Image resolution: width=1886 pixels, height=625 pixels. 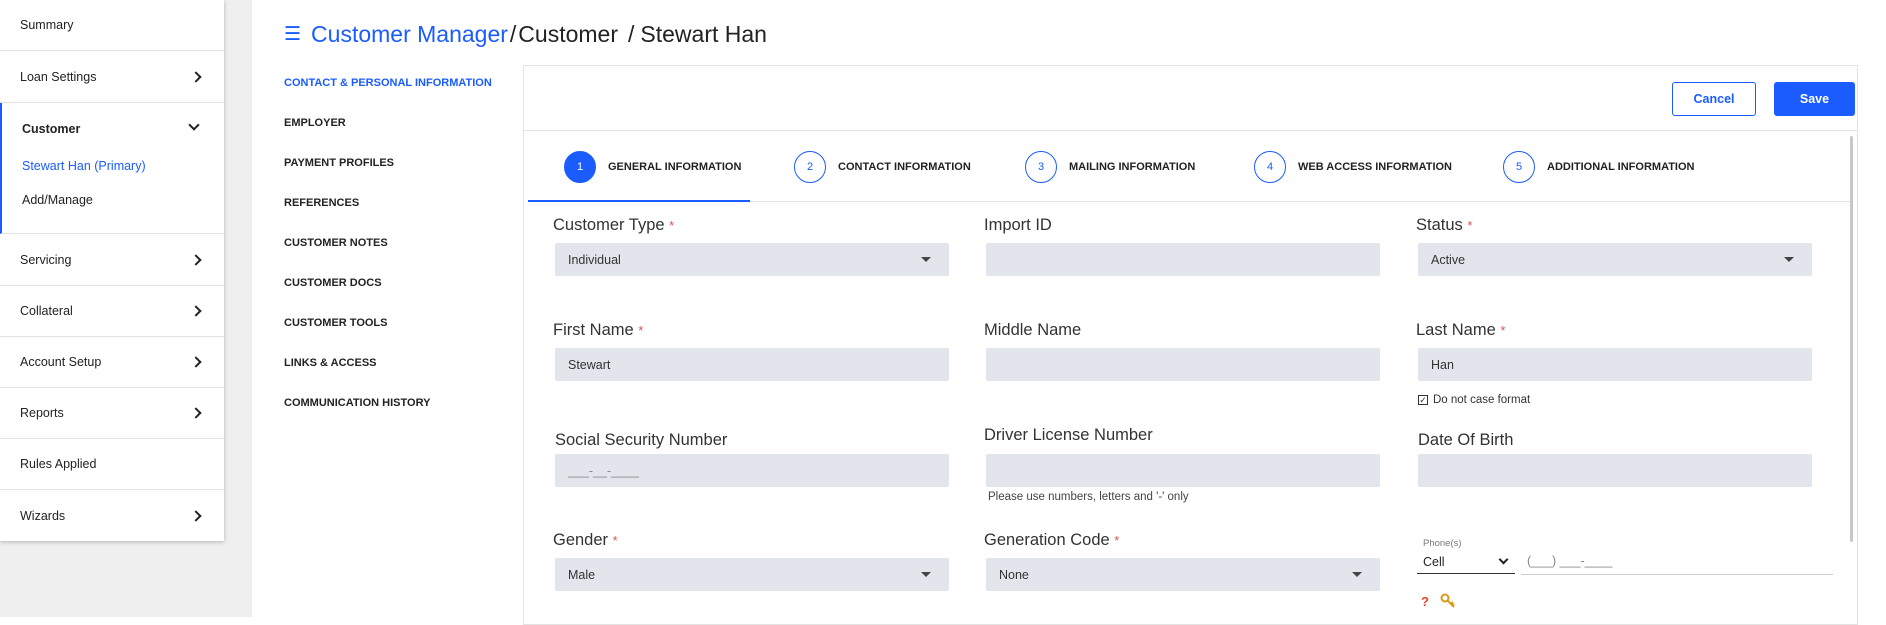 I want to click on last-name-input: Han, so click(x=1615, y=364).